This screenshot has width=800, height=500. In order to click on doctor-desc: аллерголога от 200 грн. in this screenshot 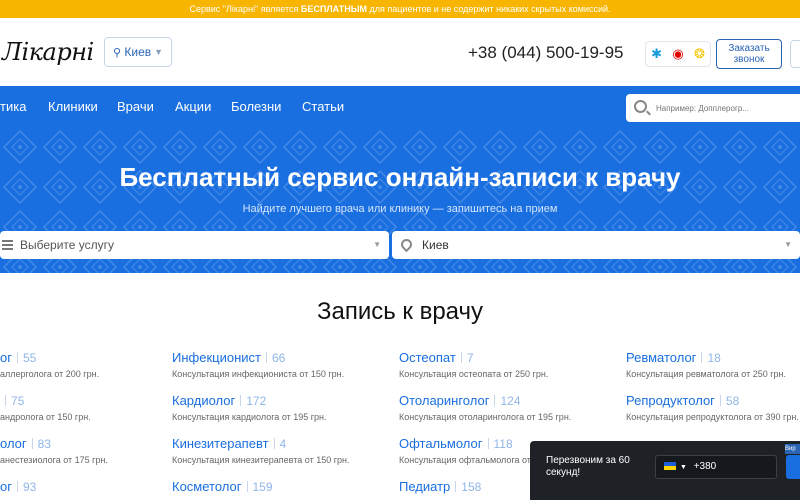, I will do `click(50, 374)`.